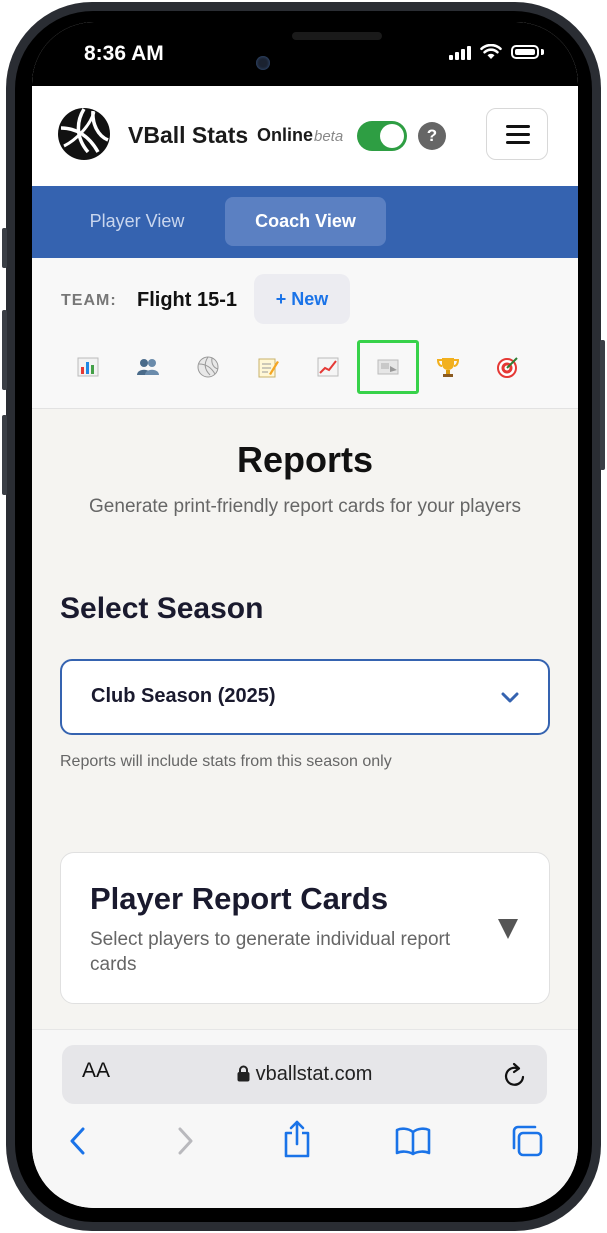 This screenshot has height=1233, width=607. I want to click on target-icon, so click(508, 367).